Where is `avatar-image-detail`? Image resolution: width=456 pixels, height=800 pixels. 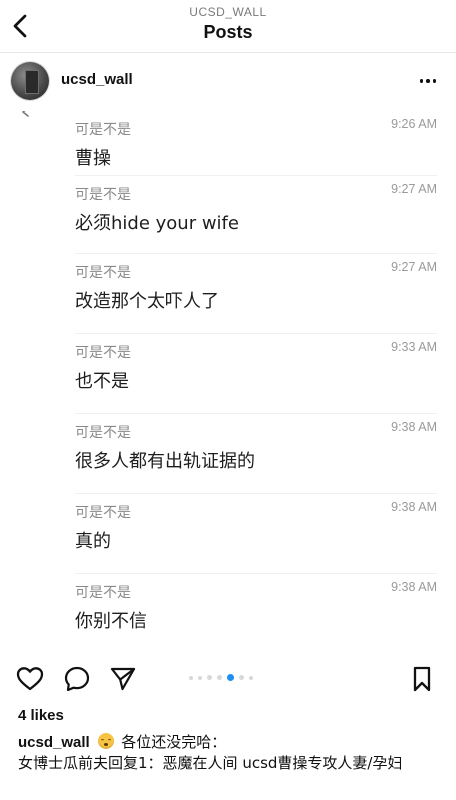
avatar-image-detail is located at coordinates (32, 82).